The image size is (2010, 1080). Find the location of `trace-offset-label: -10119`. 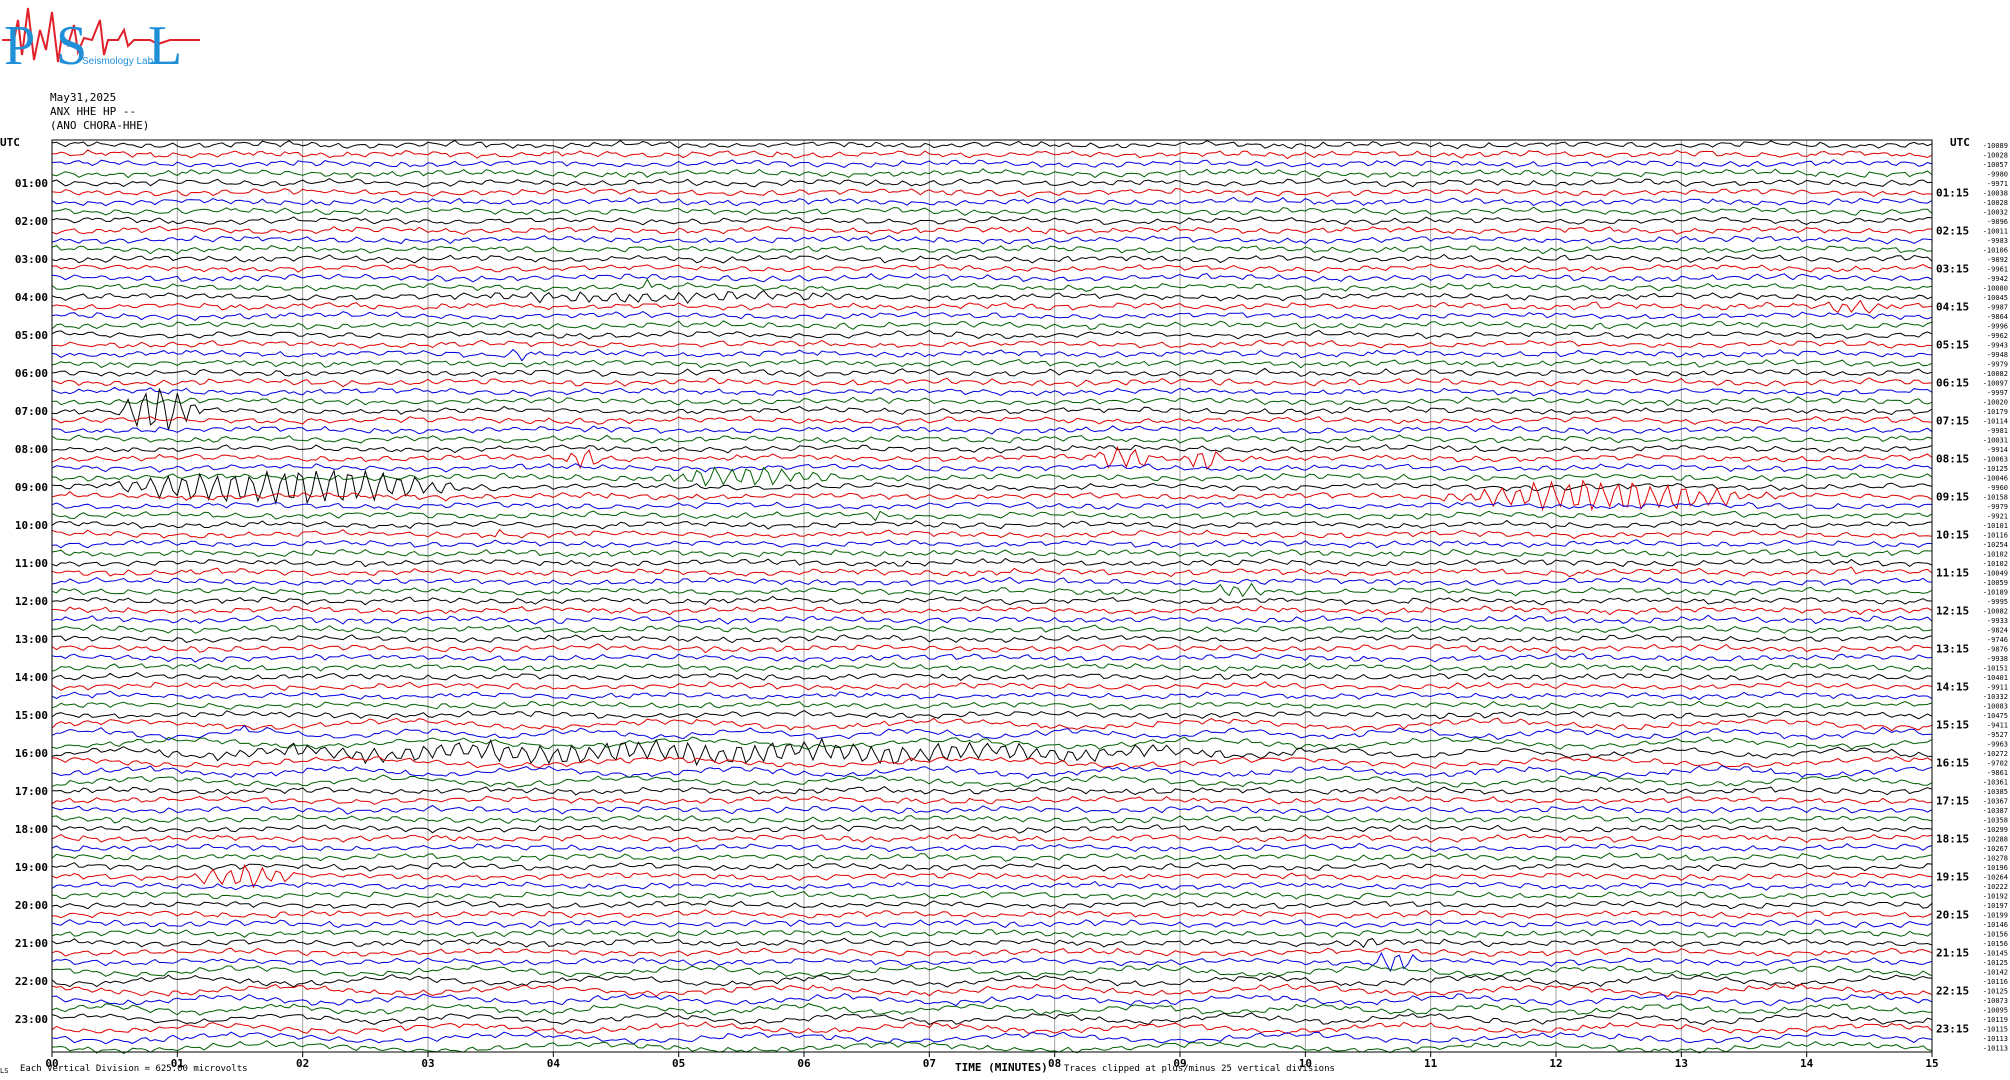

trace-offset-label: -10119 is located at coordinates (1995, 1020).